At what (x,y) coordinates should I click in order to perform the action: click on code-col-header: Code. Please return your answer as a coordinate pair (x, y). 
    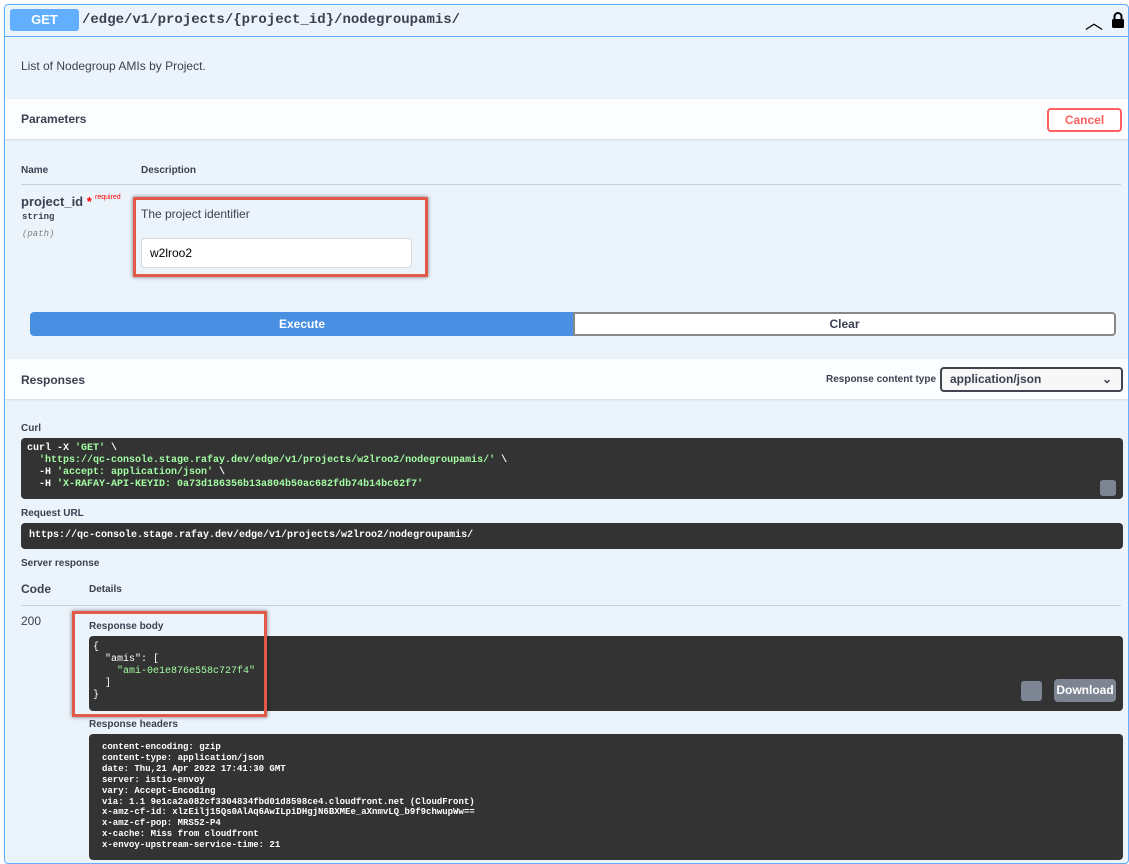
    Looking at the image, I should click on (36, 589).